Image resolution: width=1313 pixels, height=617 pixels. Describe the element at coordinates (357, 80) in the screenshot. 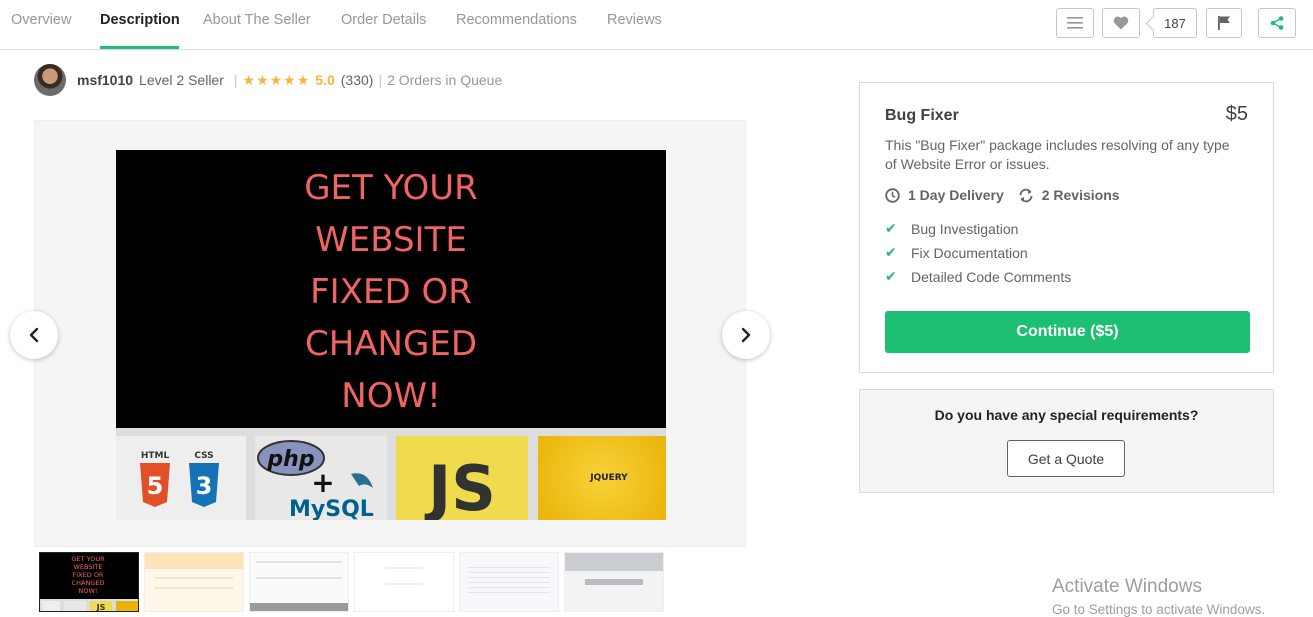

I see `review-count: (330)` at that location.